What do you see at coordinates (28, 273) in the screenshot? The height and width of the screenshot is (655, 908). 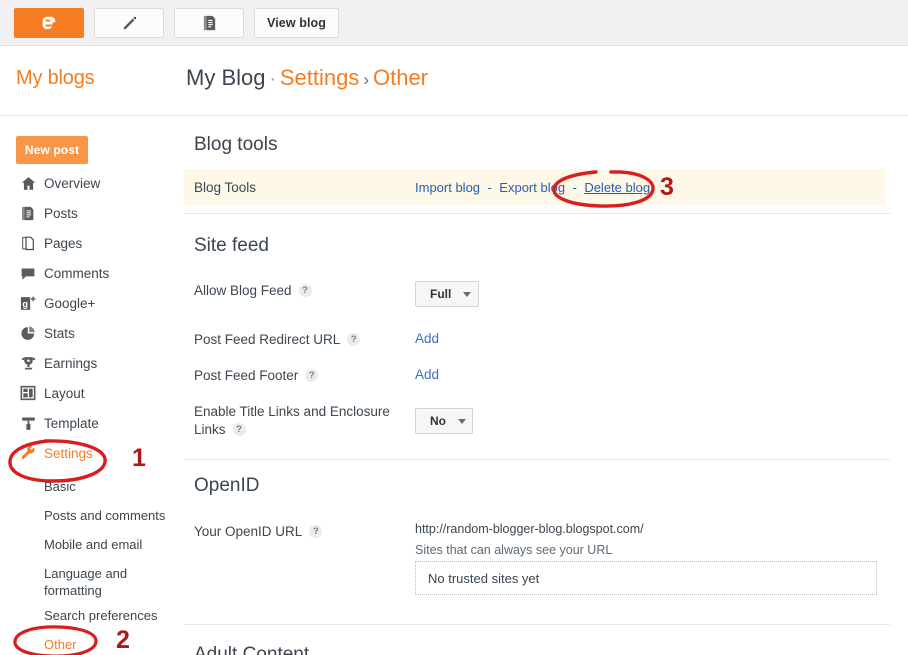 I see `comment-icon` at bounding box center [28, 273].